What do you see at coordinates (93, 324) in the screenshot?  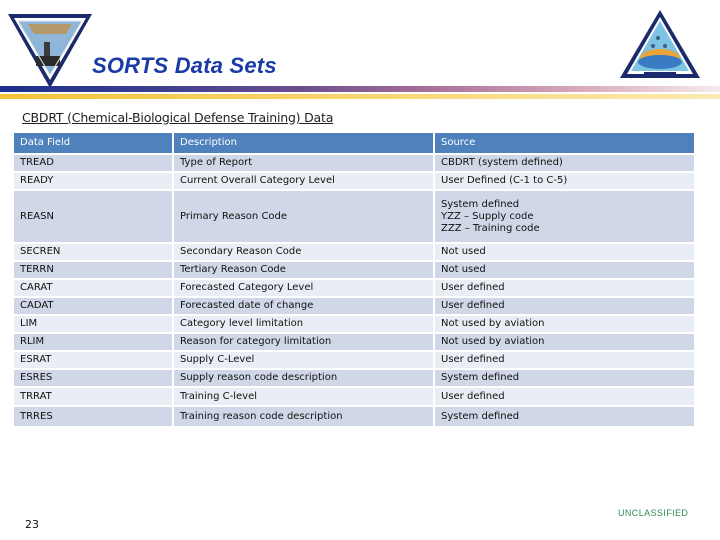 I see `row-field: LIM` at bounding box center [93, 324].